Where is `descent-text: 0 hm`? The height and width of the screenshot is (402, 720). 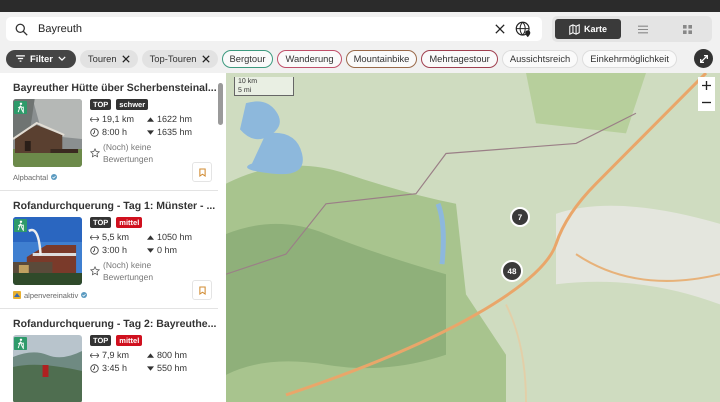
descent-text: 0 hm is located at coordinates (167, 250).